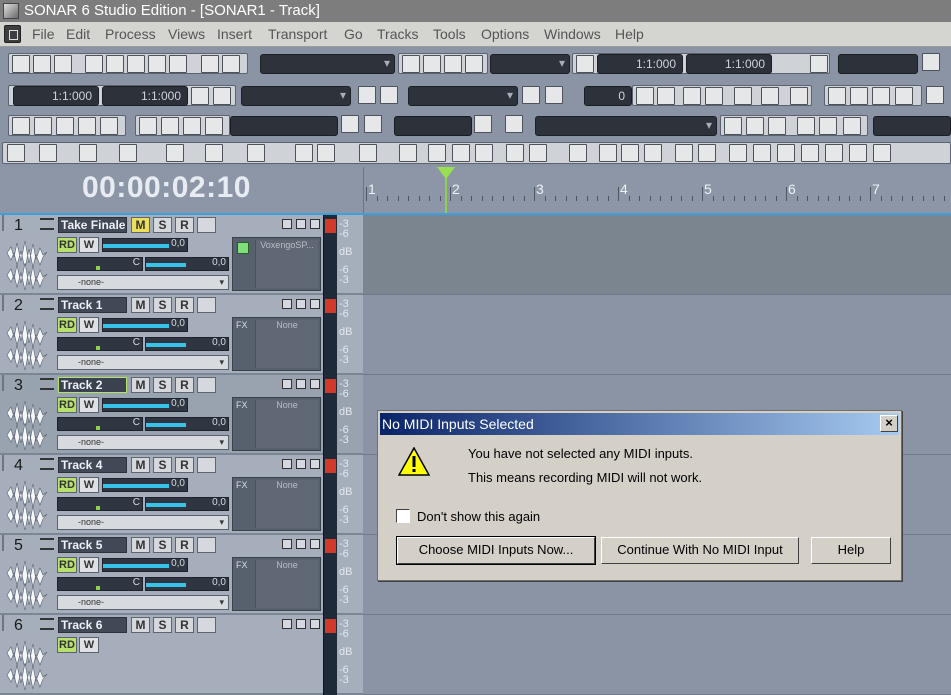 Image resolution: width=951 pixels, height=695 pixels. I want to click on paste-icon, so click(136, 64).